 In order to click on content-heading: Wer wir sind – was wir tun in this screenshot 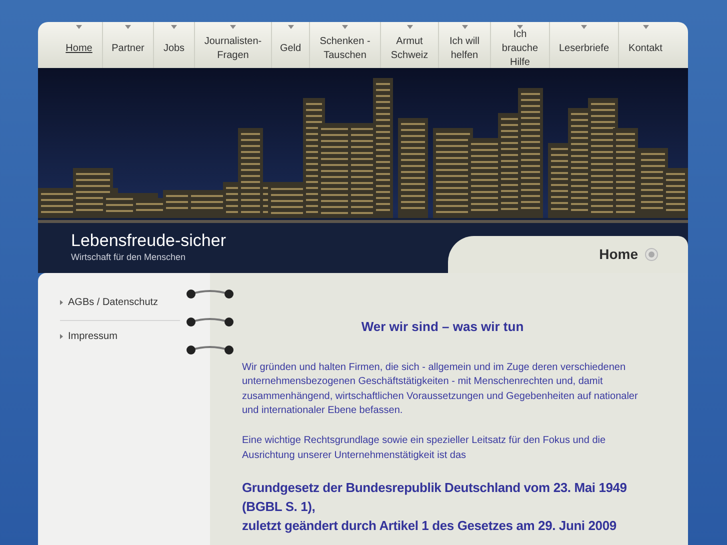, I will do `click(442, 327)`.